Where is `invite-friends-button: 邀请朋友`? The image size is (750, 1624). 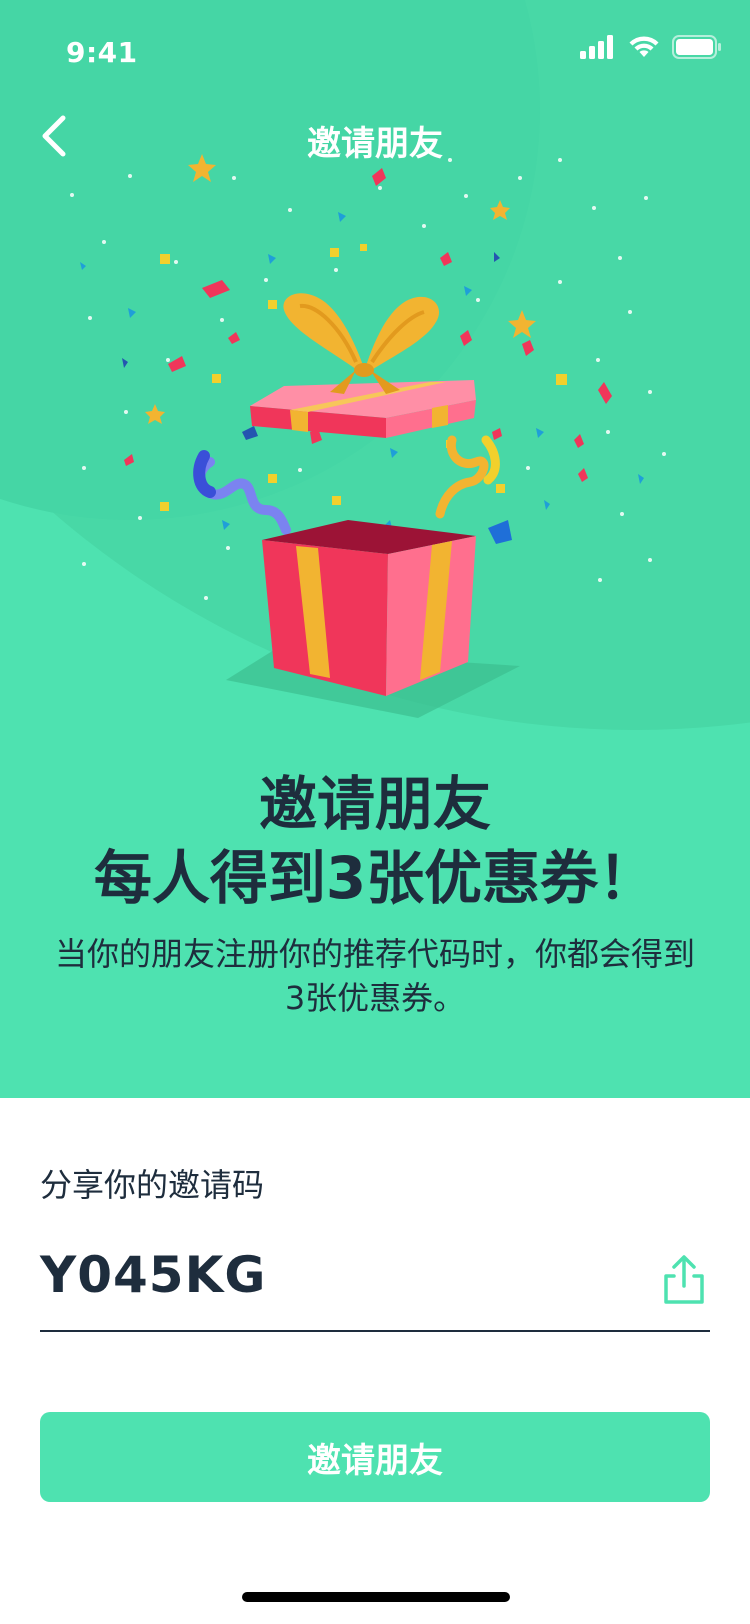 invite-friends-button: 邀请朋友 is located at coordinates (375, 1457).